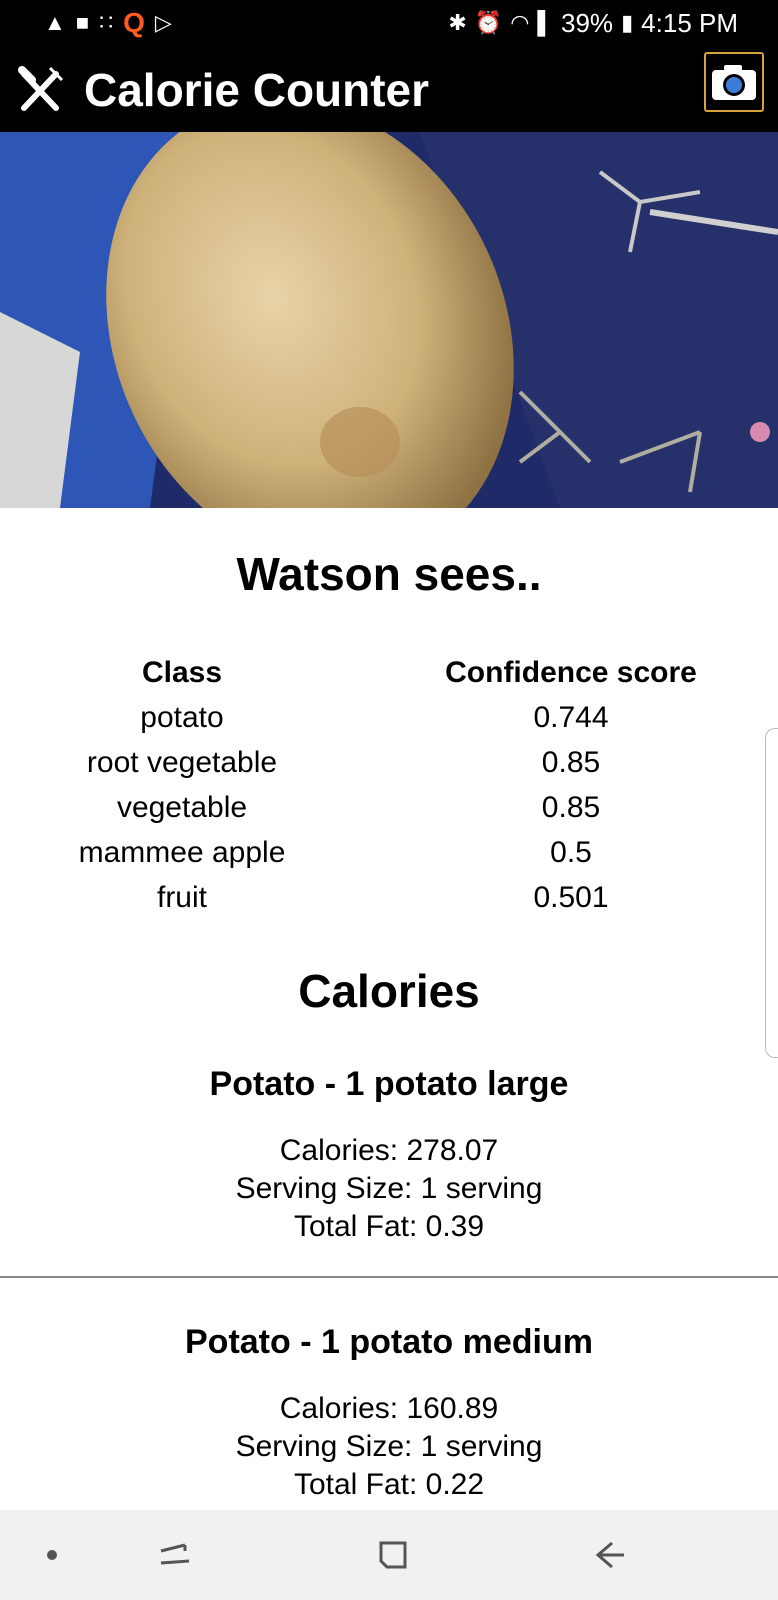 This screenshot has width=778, height=1600. What do you see at coordinates (389, 807) in the screenshot?
I see `table-row: vegetable 0.85` at bounding box center [389, 807].